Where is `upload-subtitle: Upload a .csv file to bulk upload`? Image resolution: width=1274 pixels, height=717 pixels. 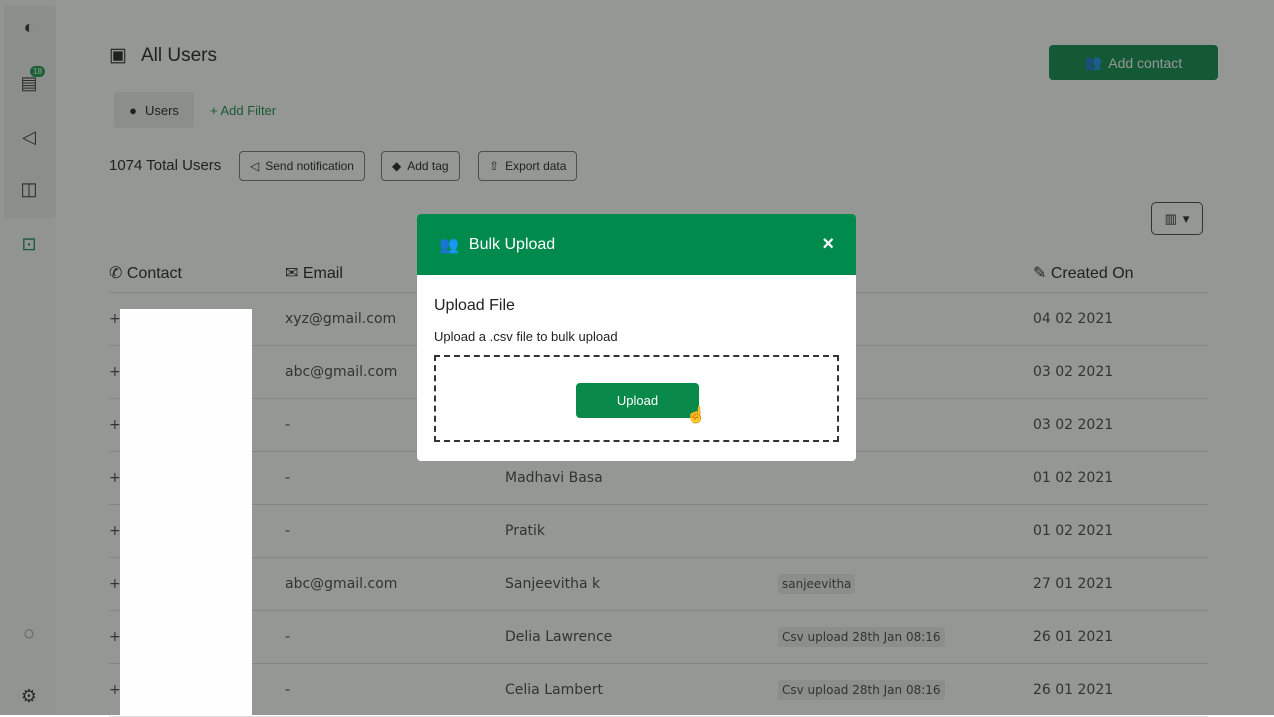
upload-subtitle: Upload a .csv file to bulk upload is located at coordinates (526, 336).